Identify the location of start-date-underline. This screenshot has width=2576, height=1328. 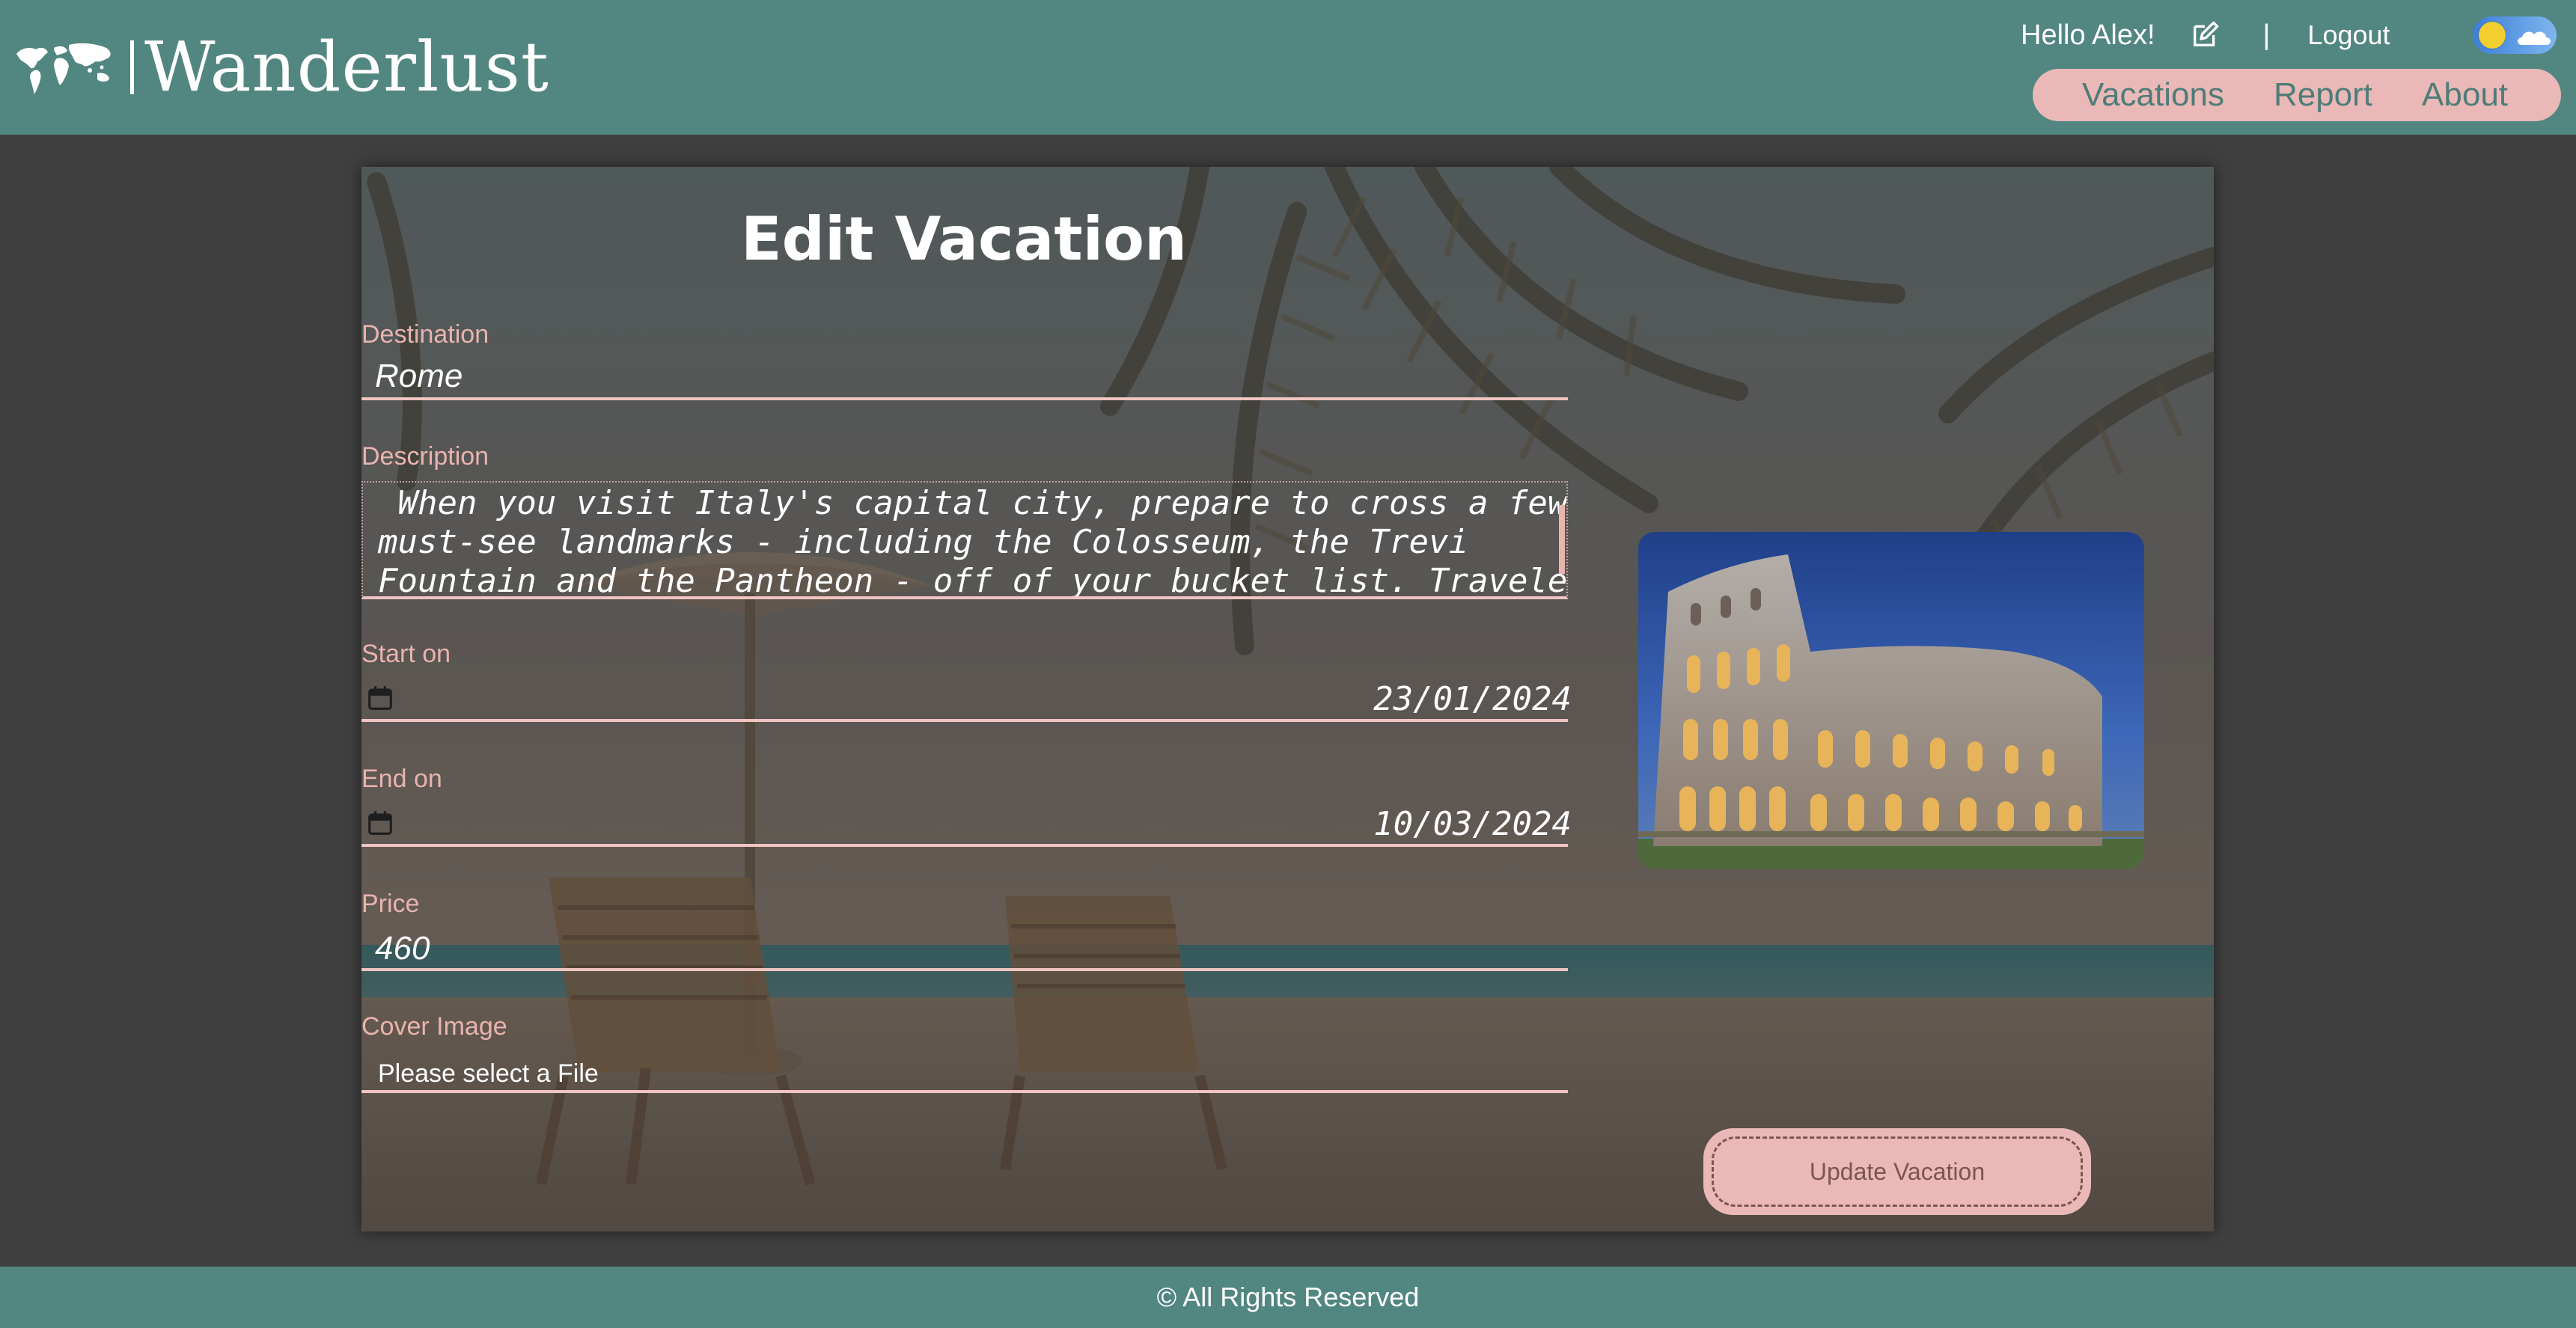
(965, 721).